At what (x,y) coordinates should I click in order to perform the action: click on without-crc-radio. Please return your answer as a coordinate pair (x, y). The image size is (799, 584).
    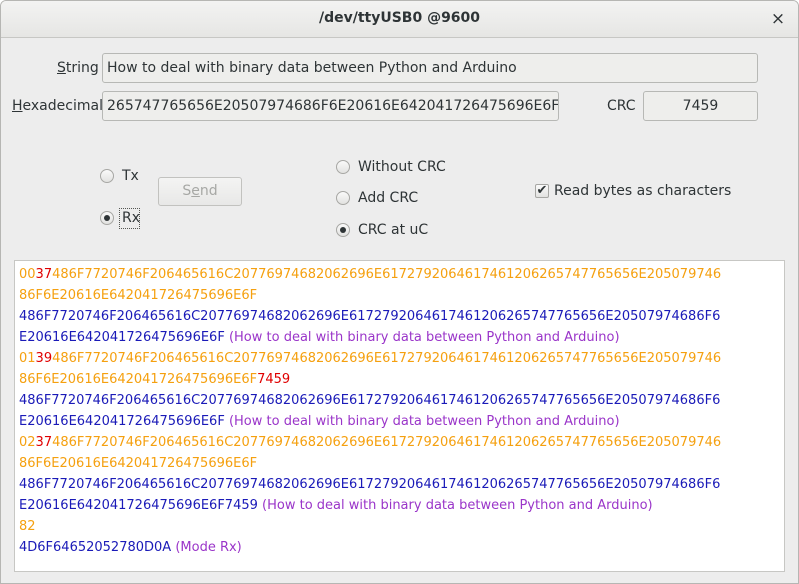
    Looking at the image, I should click on (343, 167).